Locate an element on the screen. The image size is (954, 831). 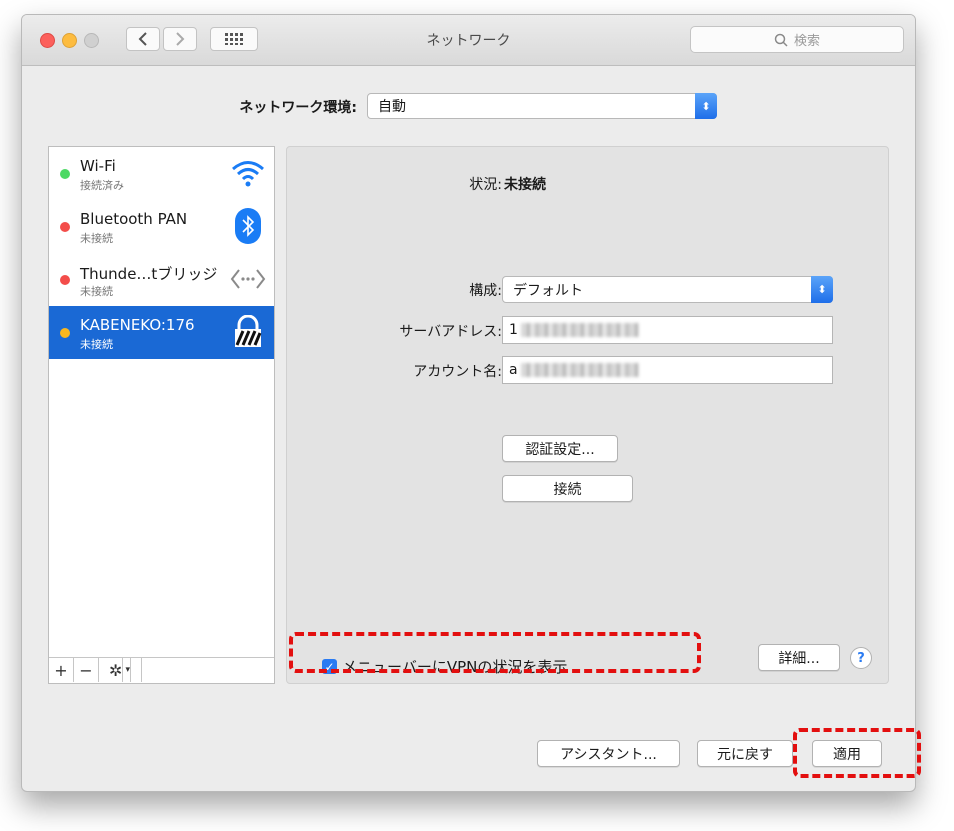
account-name-label: アカウント名: is located at coordinates (457, 372).